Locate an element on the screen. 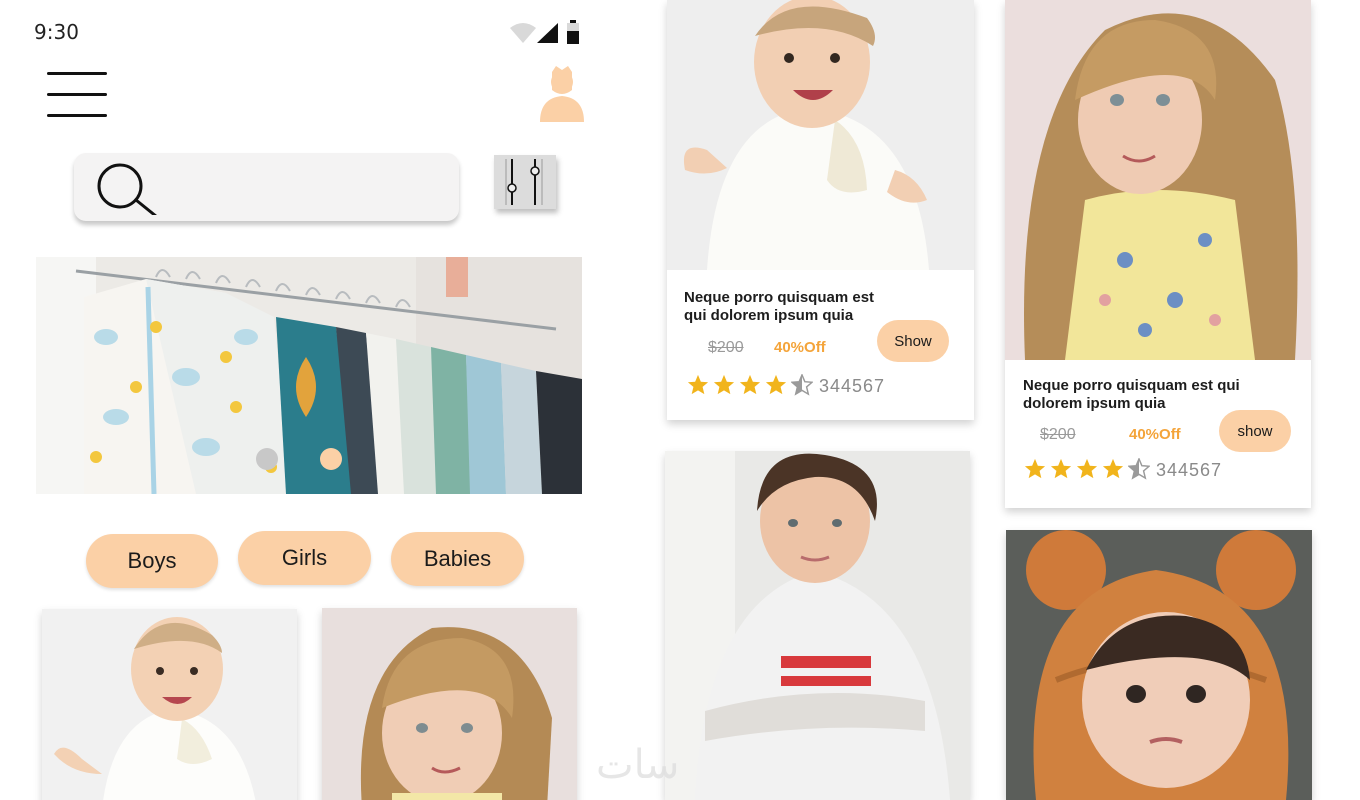  girl-photo is located at coordinates (449, 704).